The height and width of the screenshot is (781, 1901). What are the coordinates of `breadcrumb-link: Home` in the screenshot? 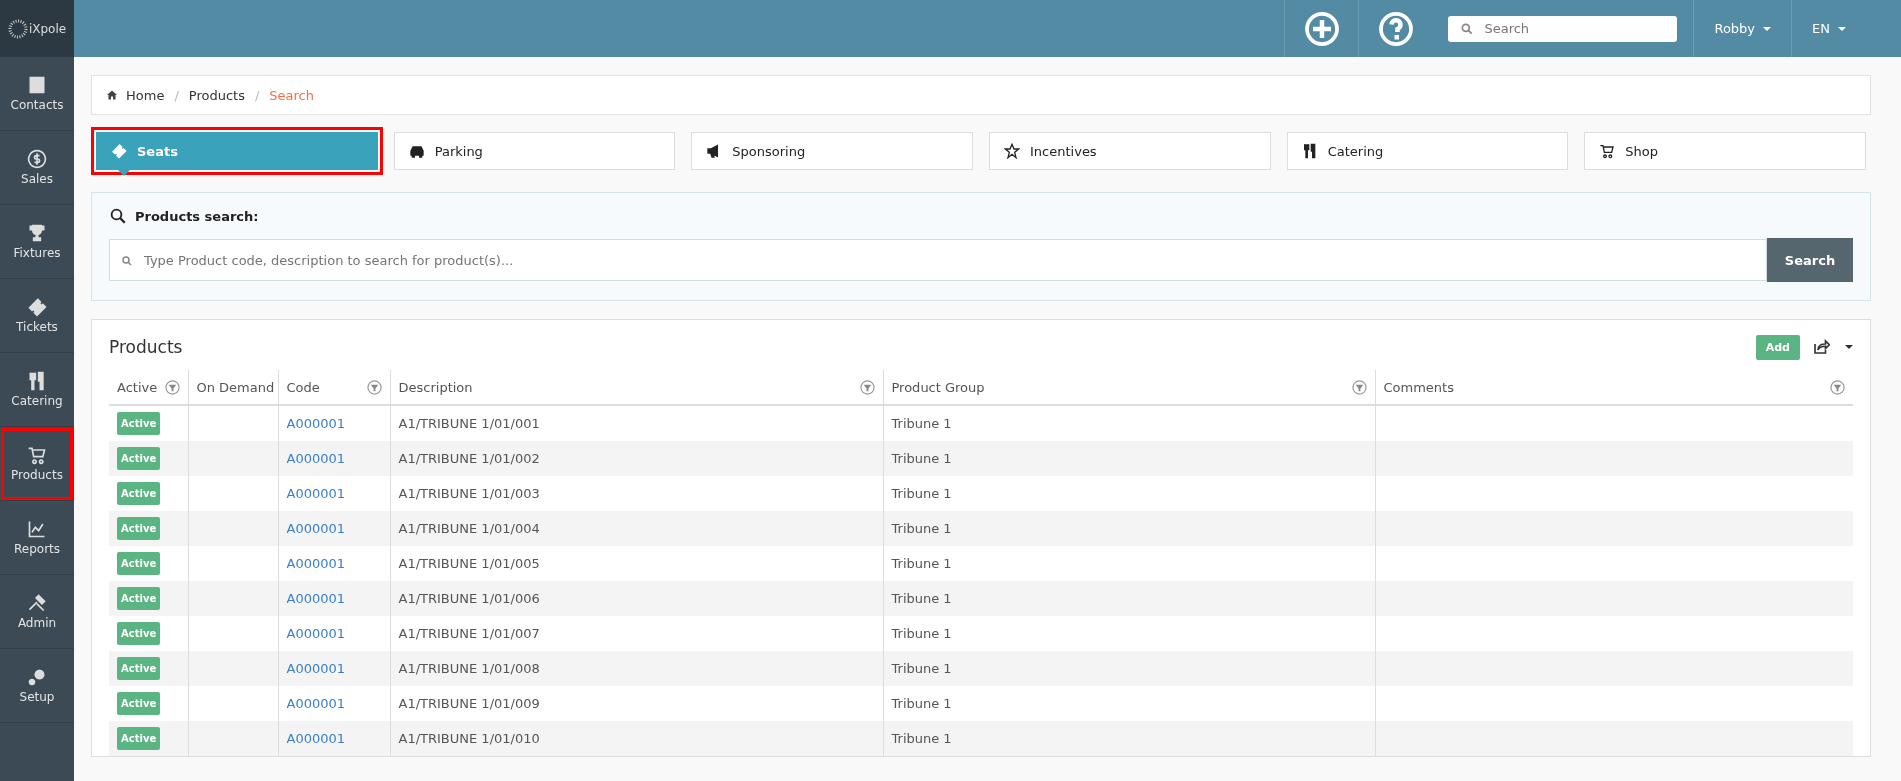 It's located at (145, 95).